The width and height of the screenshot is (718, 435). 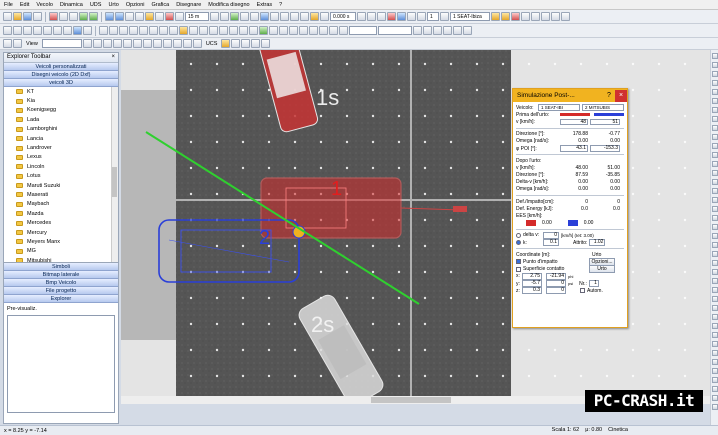 I want to click on move-icon, so click(x=103, y=30).